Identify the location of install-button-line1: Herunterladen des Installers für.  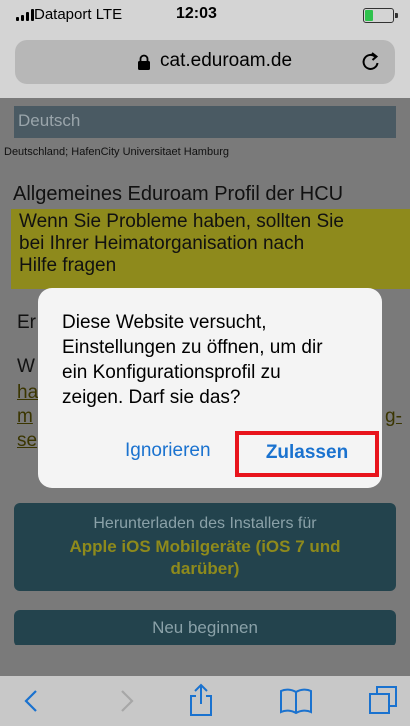
(205, 523).